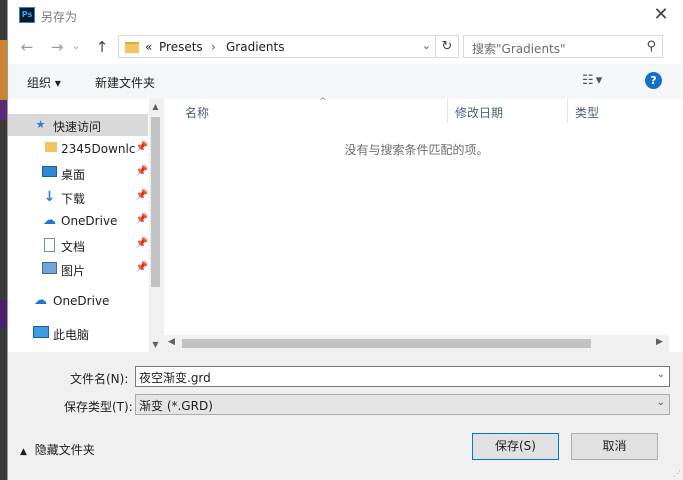  What do you see at coordinates (44, 82) in the screenshot?
I see `organize-menu: 组织 ▾` at bounding box center [44, 82].